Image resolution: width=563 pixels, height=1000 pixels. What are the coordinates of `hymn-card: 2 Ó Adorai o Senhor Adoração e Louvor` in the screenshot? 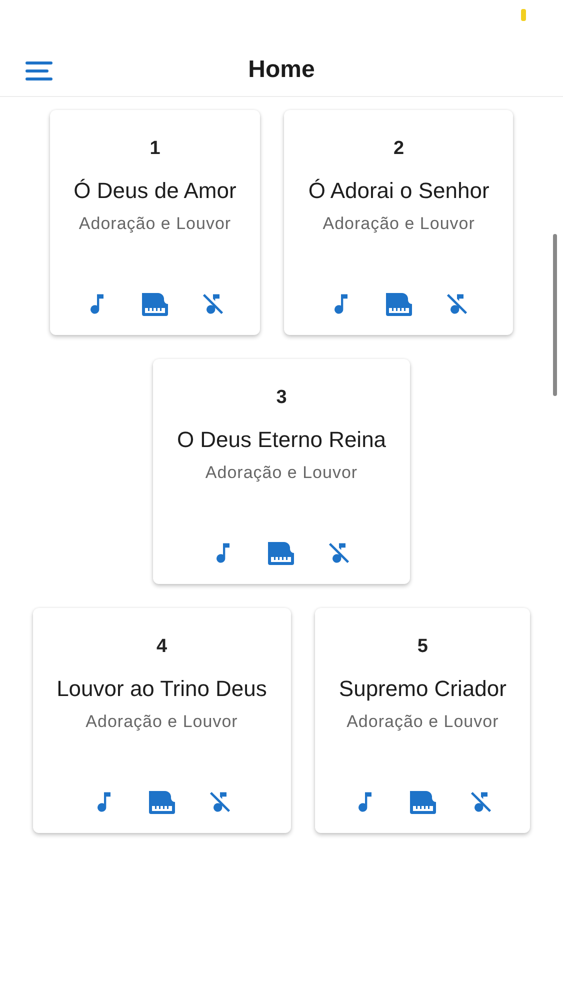 It's located at (399, 222).